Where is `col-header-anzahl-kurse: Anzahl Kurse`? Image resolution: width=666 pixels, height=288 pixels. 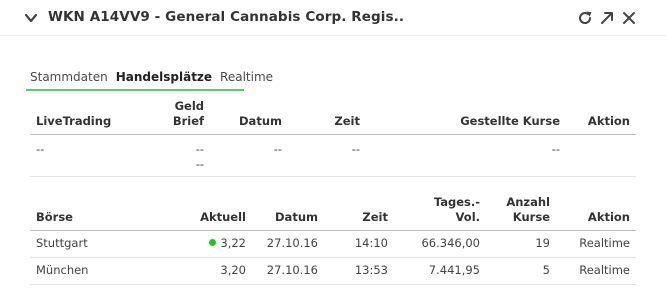
col-header-anzahl-kurse: Anzahl Kurse is located at coordinates (521, 210).